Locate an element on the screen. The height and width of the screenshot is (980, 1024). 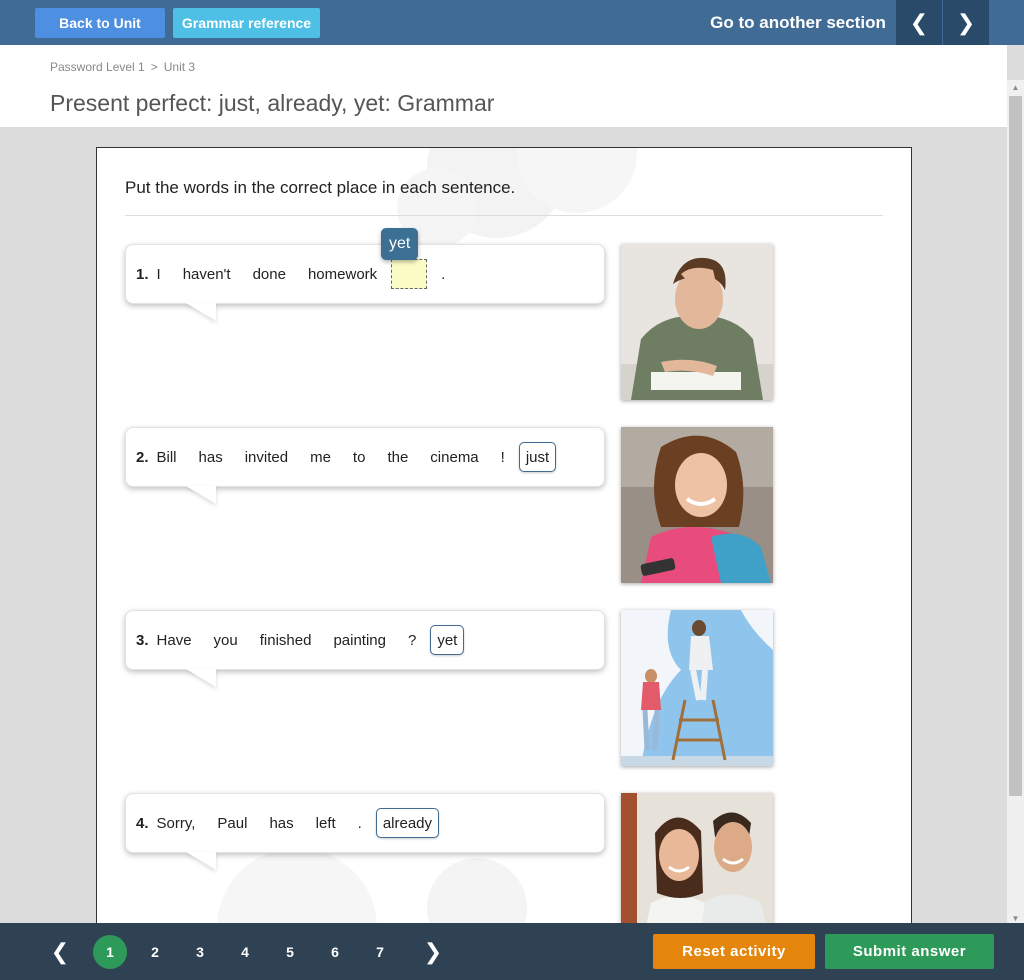
section-next-button: ❯ is located at coordinates (966, 22).